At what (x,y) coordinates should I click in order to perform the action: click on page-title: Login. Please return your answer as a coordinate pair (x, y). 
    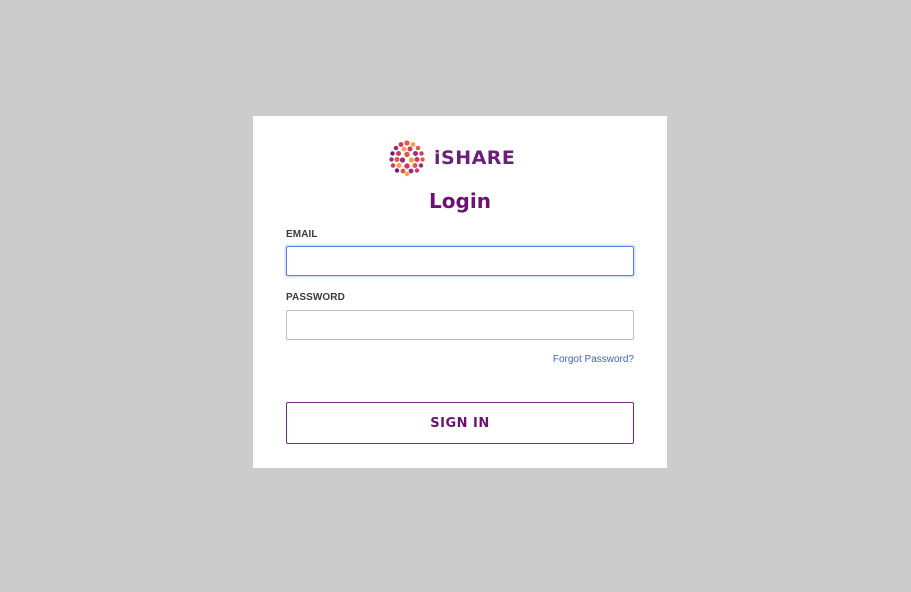
    Looking at the image, I should click on (460, 201).